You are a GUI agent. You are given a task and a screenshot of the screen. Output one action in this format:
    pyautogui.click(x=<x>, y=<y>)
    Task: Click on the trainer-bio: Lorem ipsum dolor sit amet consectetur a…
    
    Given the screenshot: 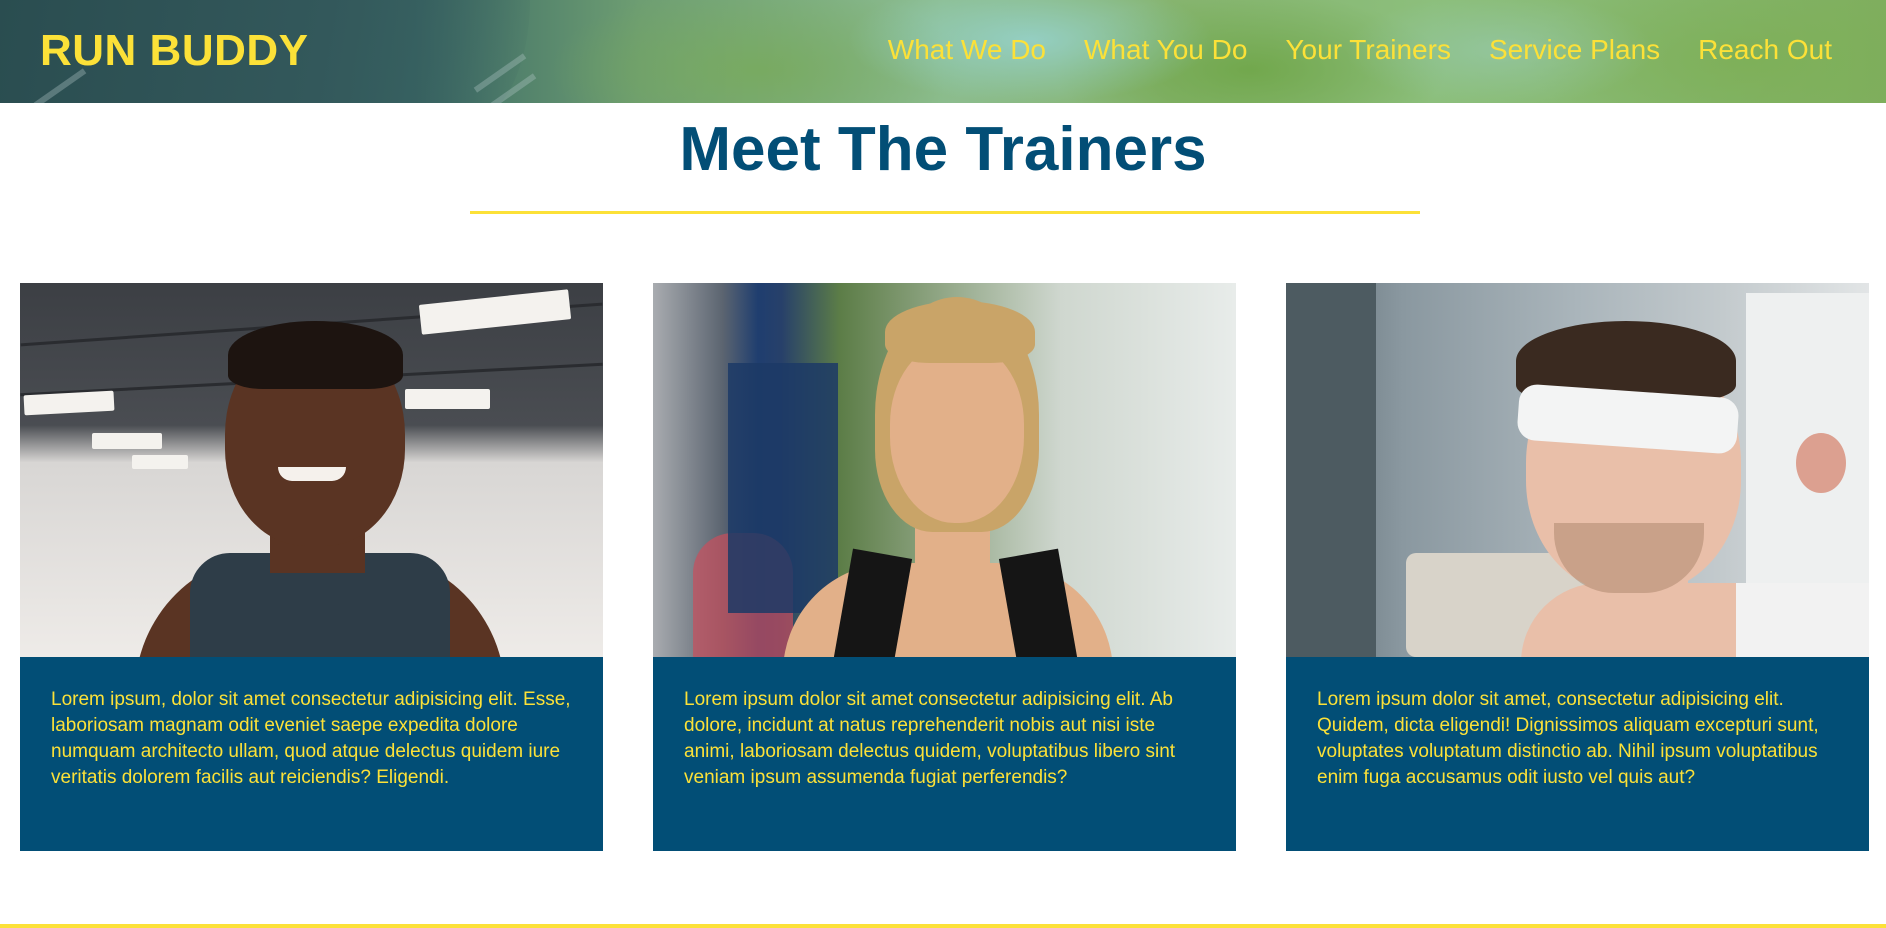 What is the action you would take?
    pyautogui.click(x=944, y=754)
    